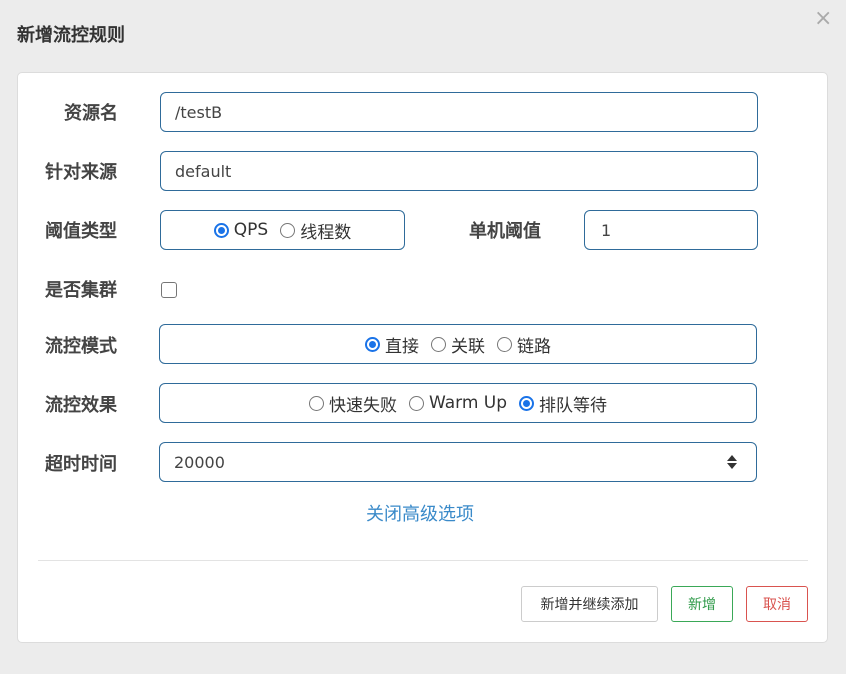  Describe the element at coordinates (732, 462) in the screenshot. I see `number-stepper` at that location.